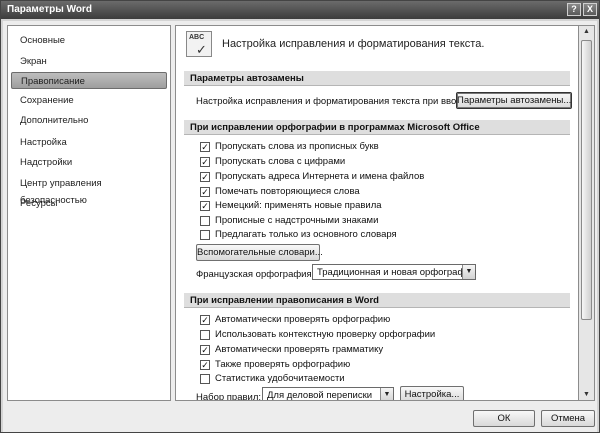 The image size is (600, 433). I want to click on window-title: Параметры Word, so click(49, 9).